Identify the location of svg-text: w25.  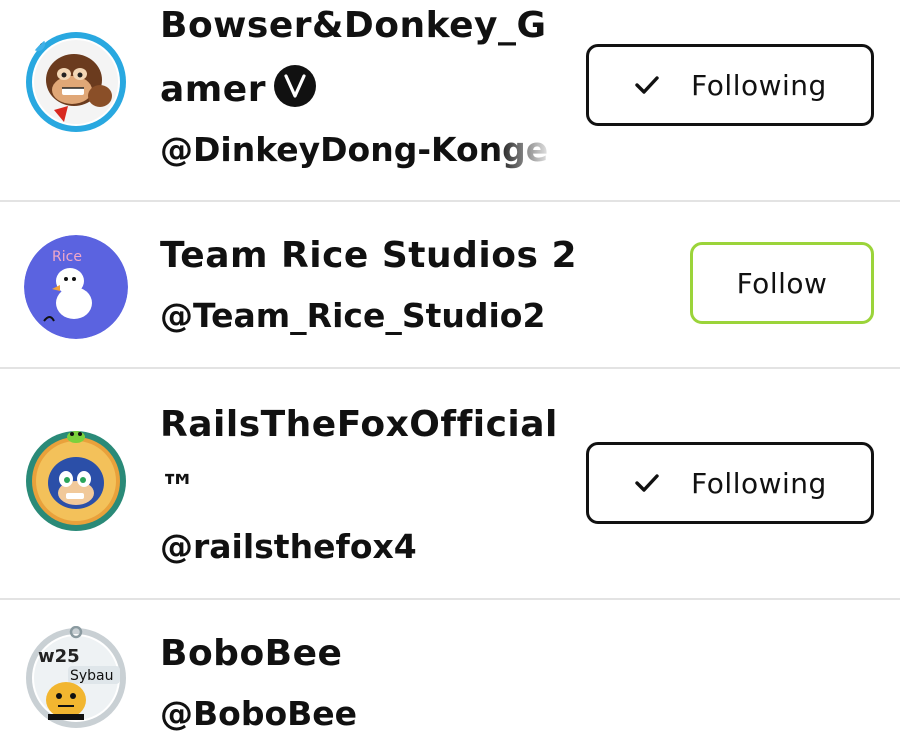
(59, 656).